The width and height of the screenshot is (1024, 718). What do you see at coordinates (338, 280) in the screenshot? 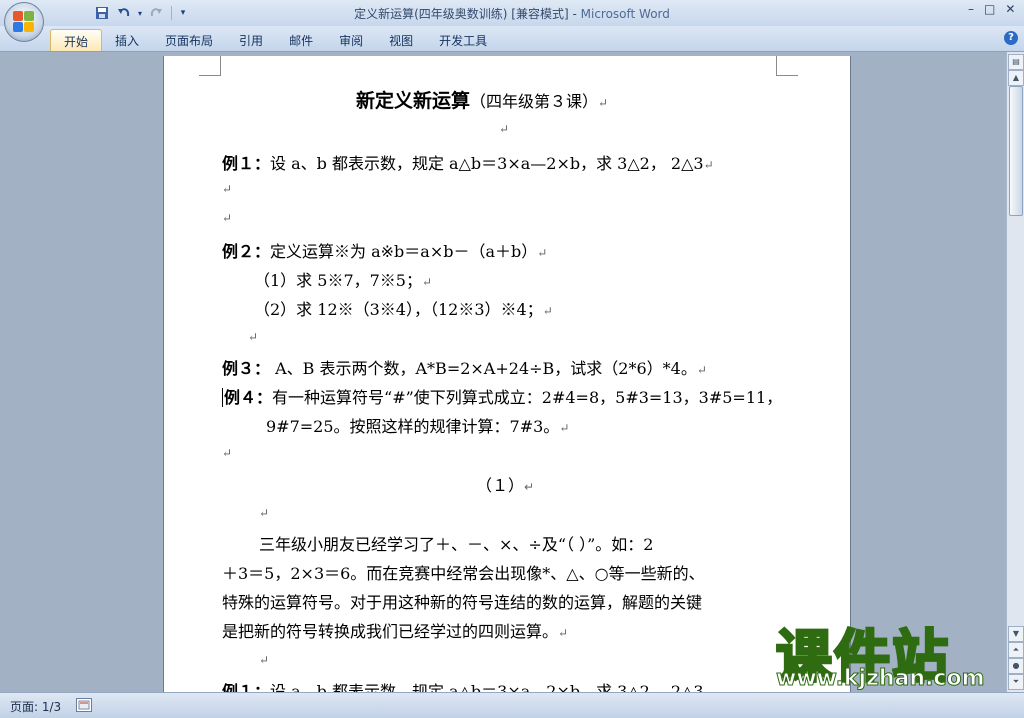
I see `question-text: （1）求 5※7，7※5；` at bounding box center [338, 280].